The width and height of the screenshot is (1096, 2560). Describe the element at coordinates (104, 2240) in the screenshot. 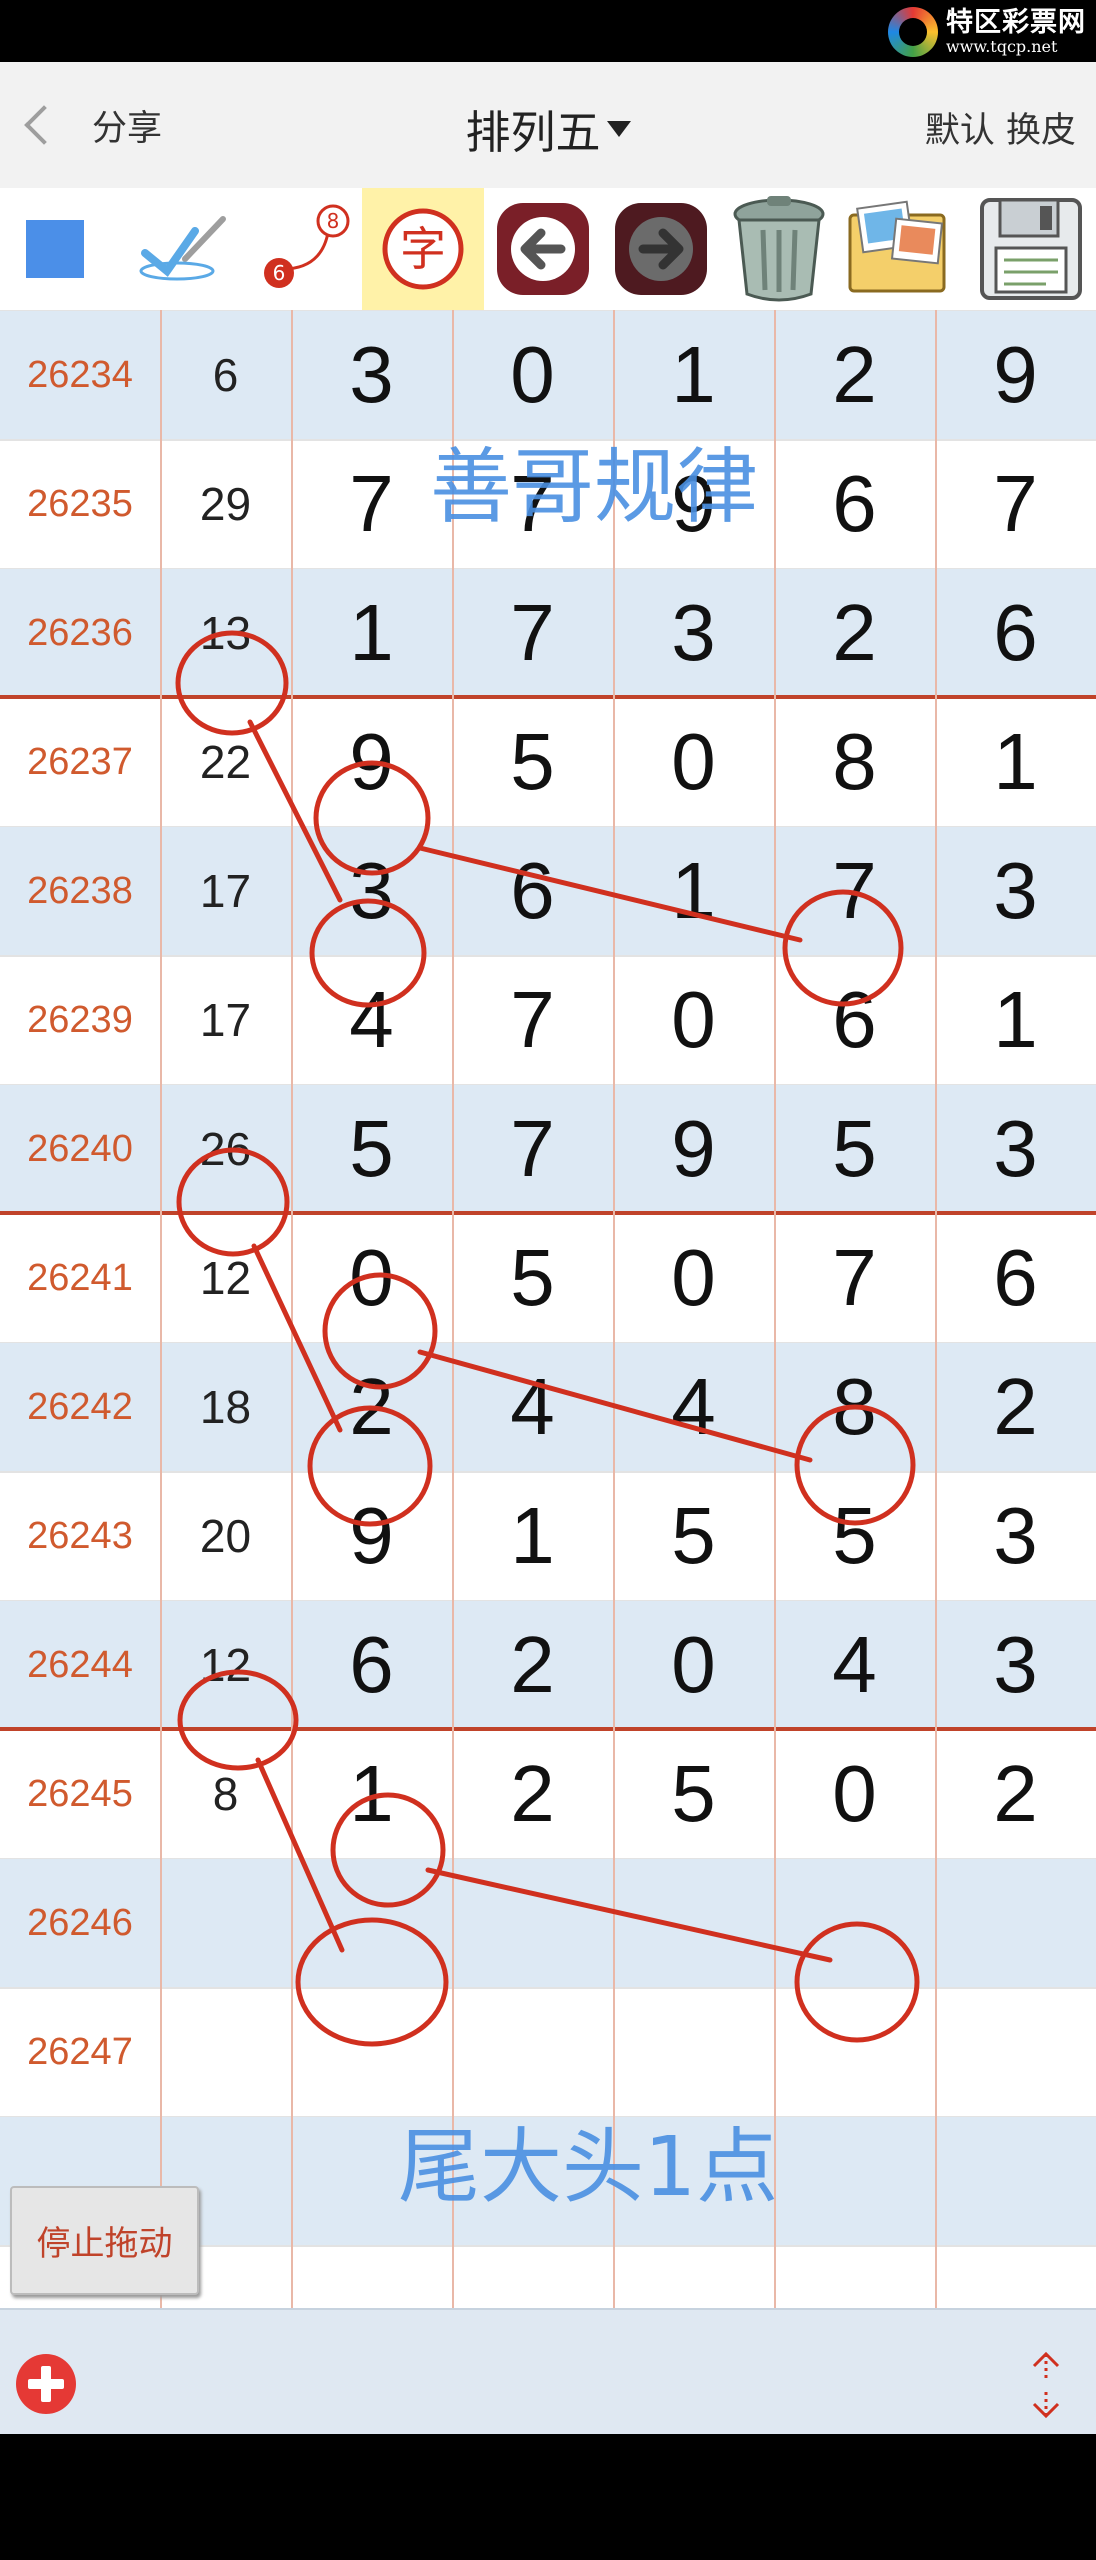

I see `stop-drag-button: 停止拖动` at that location.